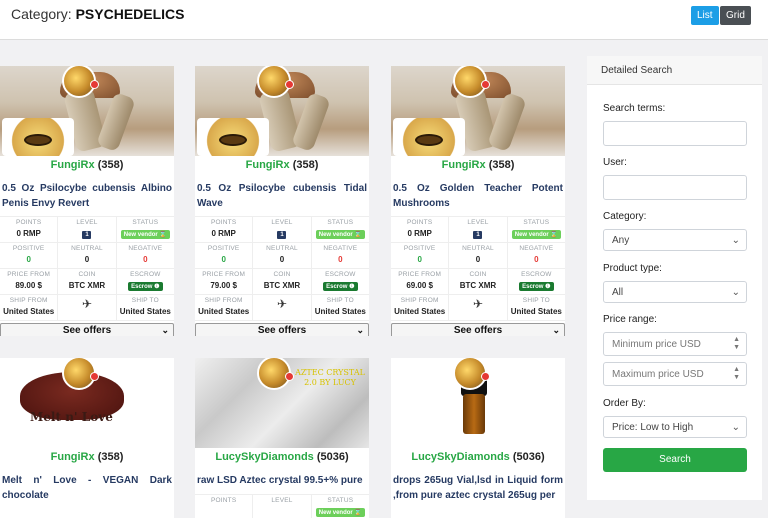 The image size is (768, 518). What do you see at coordinates (419, 300) in the screenshot?
I see `ship-from-label: SHIP FROM` at bounding box center [419, 300].